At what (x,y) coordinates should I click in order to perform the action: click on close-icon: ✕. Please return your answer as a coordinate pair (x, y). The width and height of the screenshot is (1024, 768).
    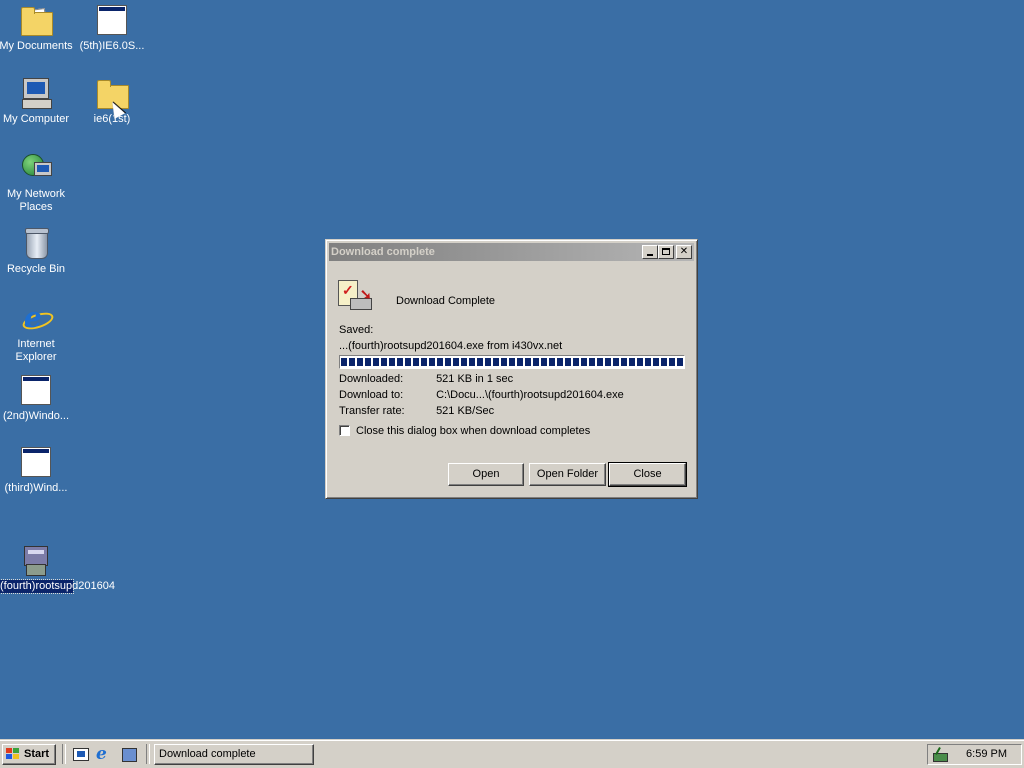
    Looking at the image, I should click on (684, 251).